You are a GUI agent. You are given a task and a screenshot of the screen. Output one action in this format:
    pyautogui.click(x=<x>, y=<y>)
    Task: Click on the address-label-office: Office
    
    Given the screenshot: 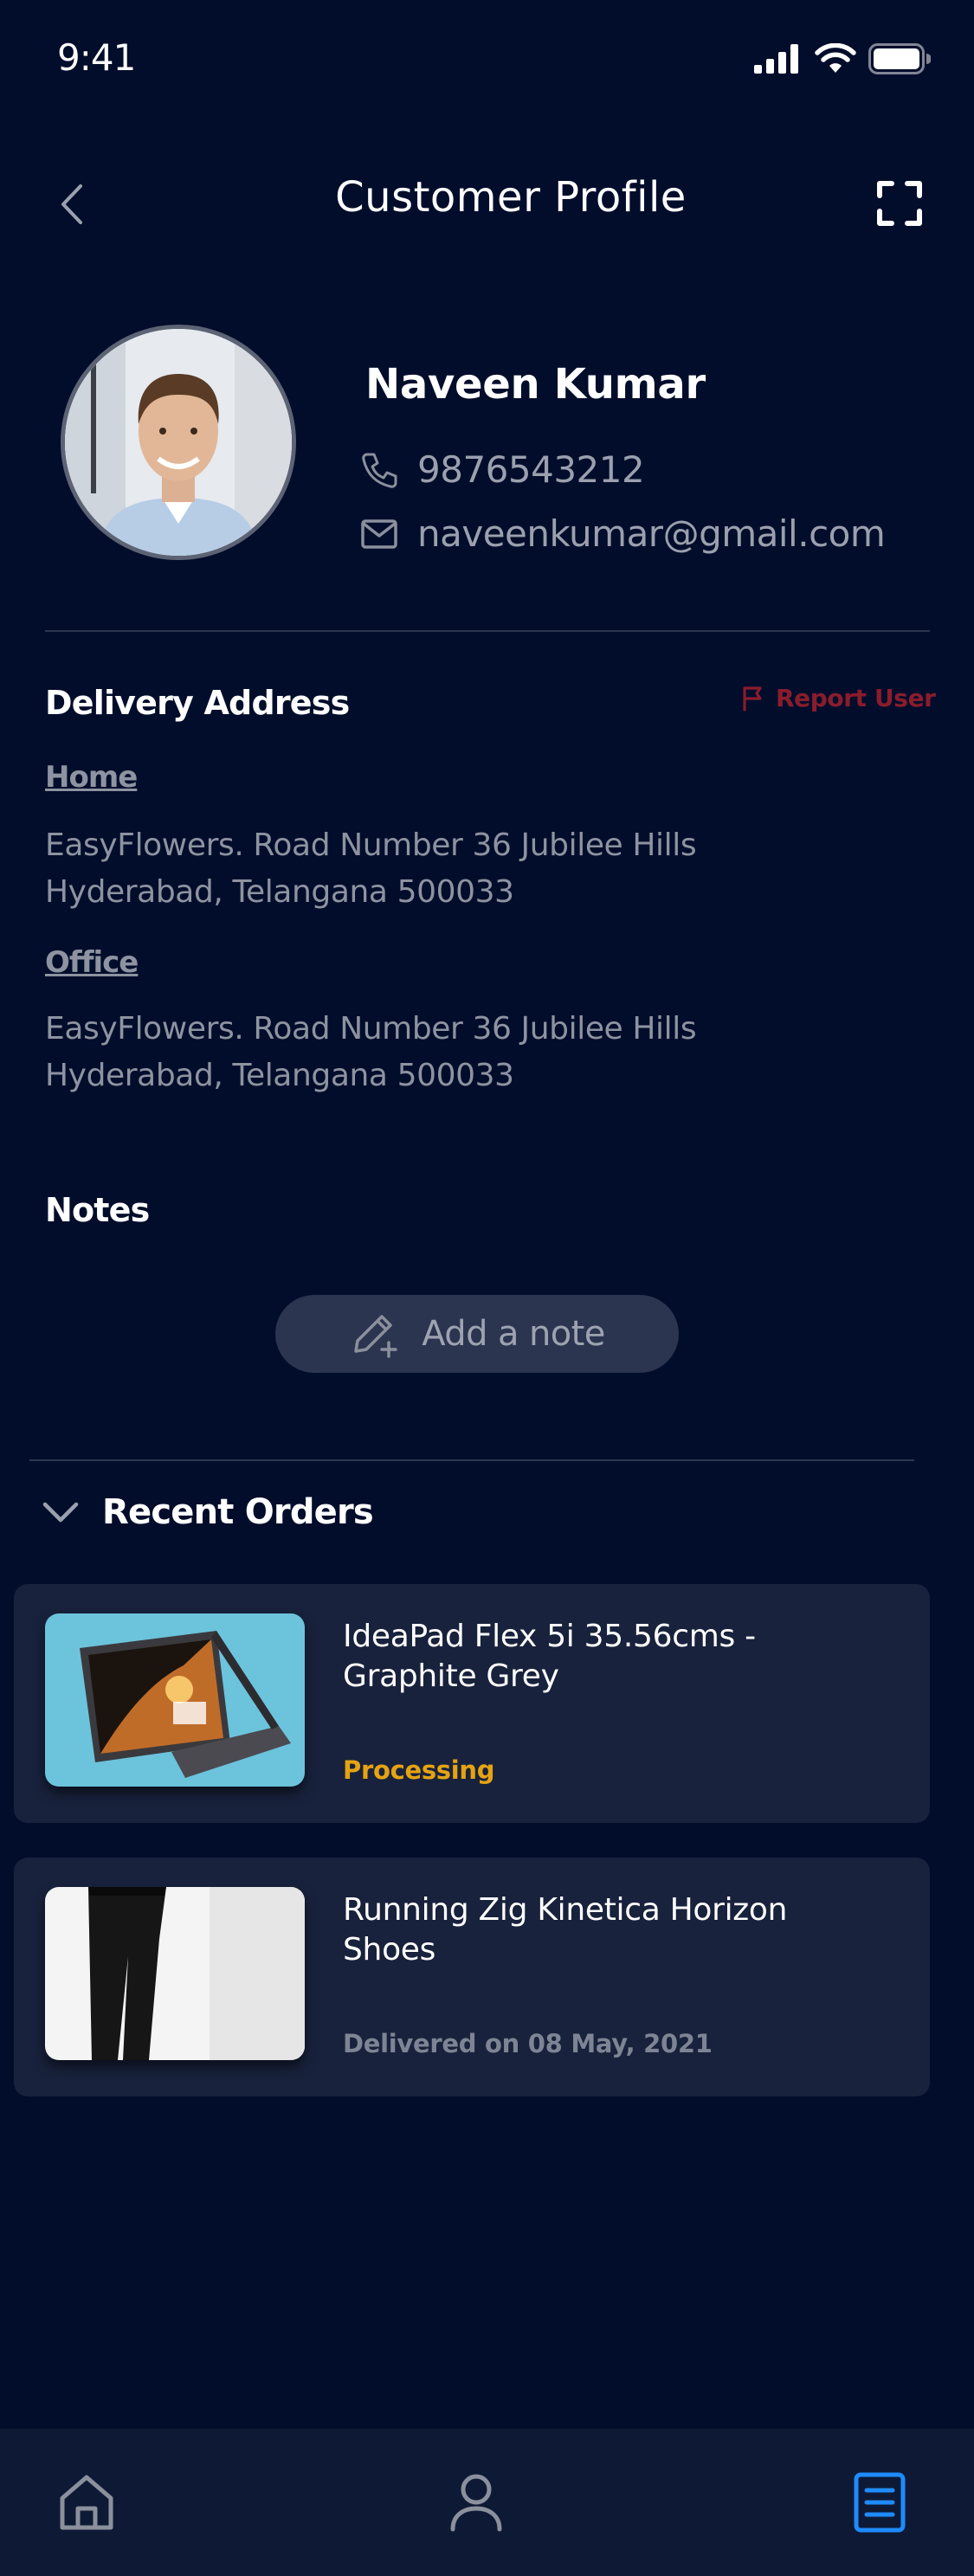 What is the action you would take?
    pyautogui.click(x=92, y=963)
    